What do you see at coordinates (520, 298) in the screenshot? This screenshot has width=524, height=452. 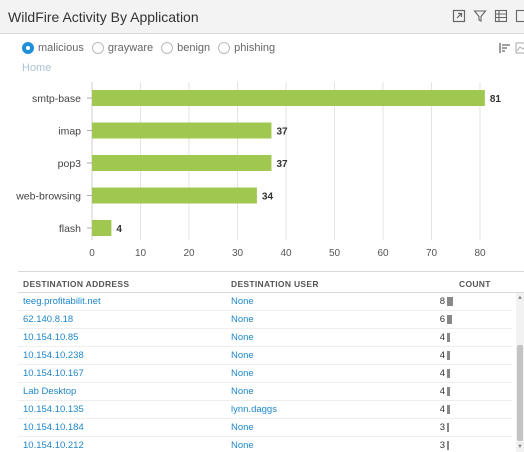 I see `scroll-up-arrow-icon: ▲` at bounding box center [520, 298].